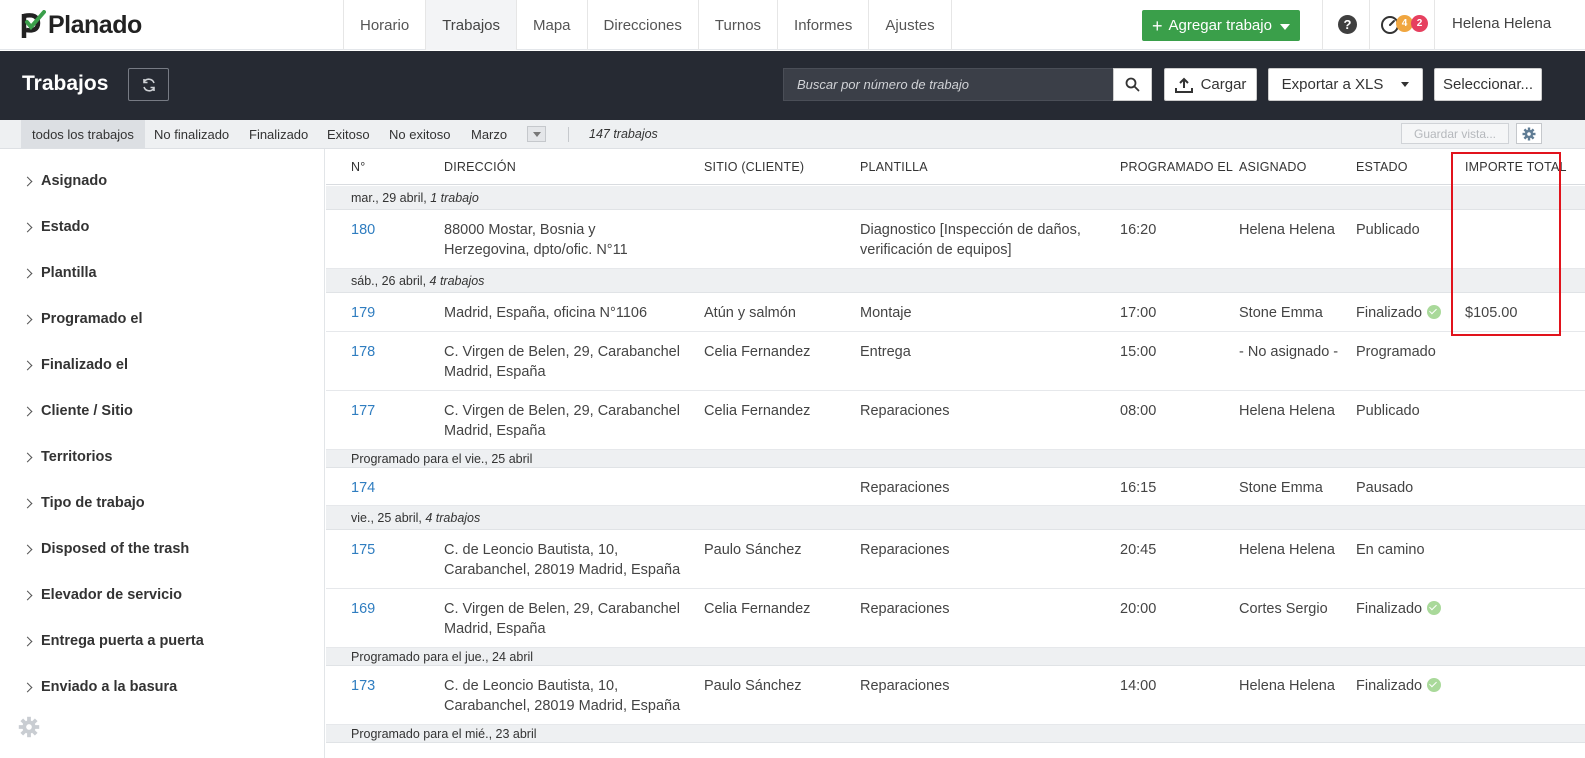  Describe the element at coordinates (83, 503) in the screenshot. I see `sidebar-item-tipo-de-trabajo: Tipo de trabajo` at that location.